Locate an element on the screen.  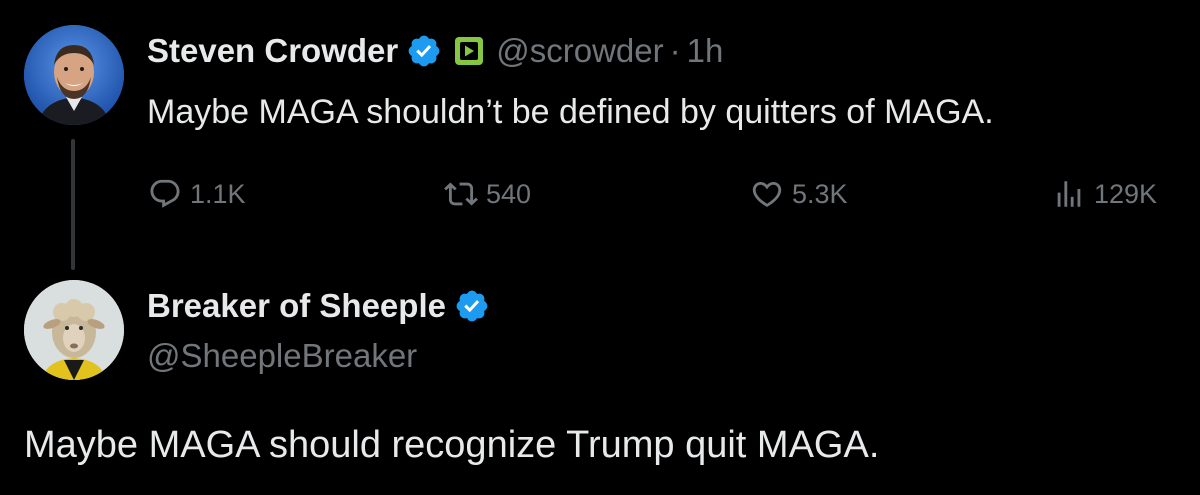
tweet2-display-name: Breaker of Sheeple is located at coordinates (296, 306).